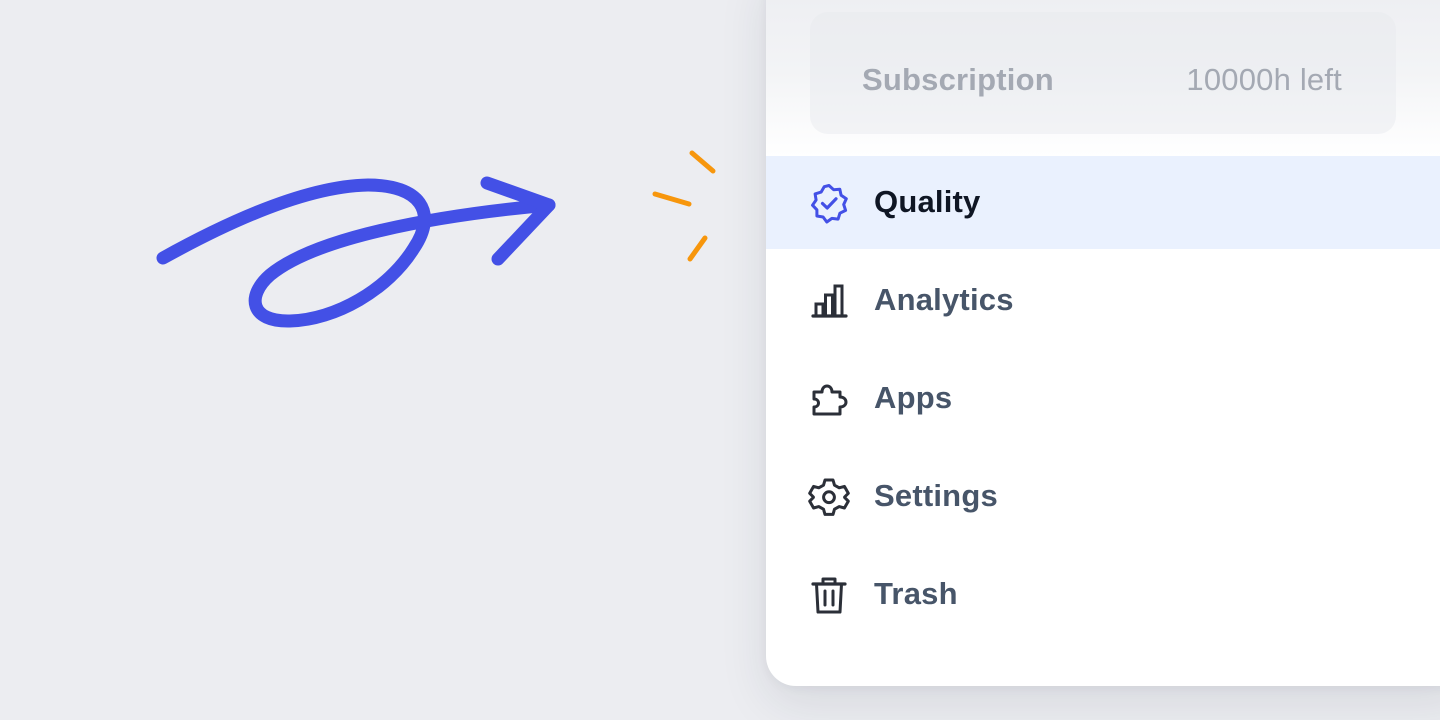  I want to click on looped-arrow-stroke, so click(356, 253).